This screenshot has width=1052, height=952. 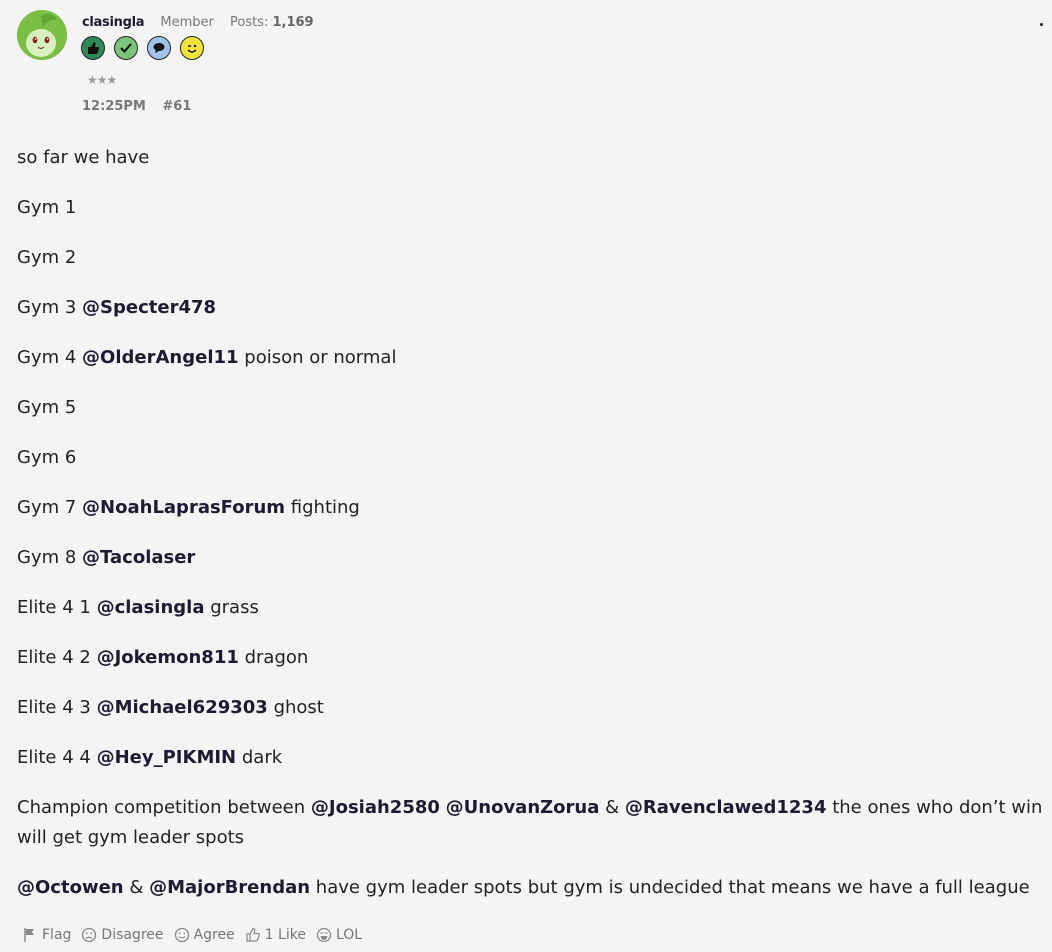 What do you see at coordinates (47, 307) in the screenshot?
I see `line-prefix: Gym 3` at bounding box center [47, 307].